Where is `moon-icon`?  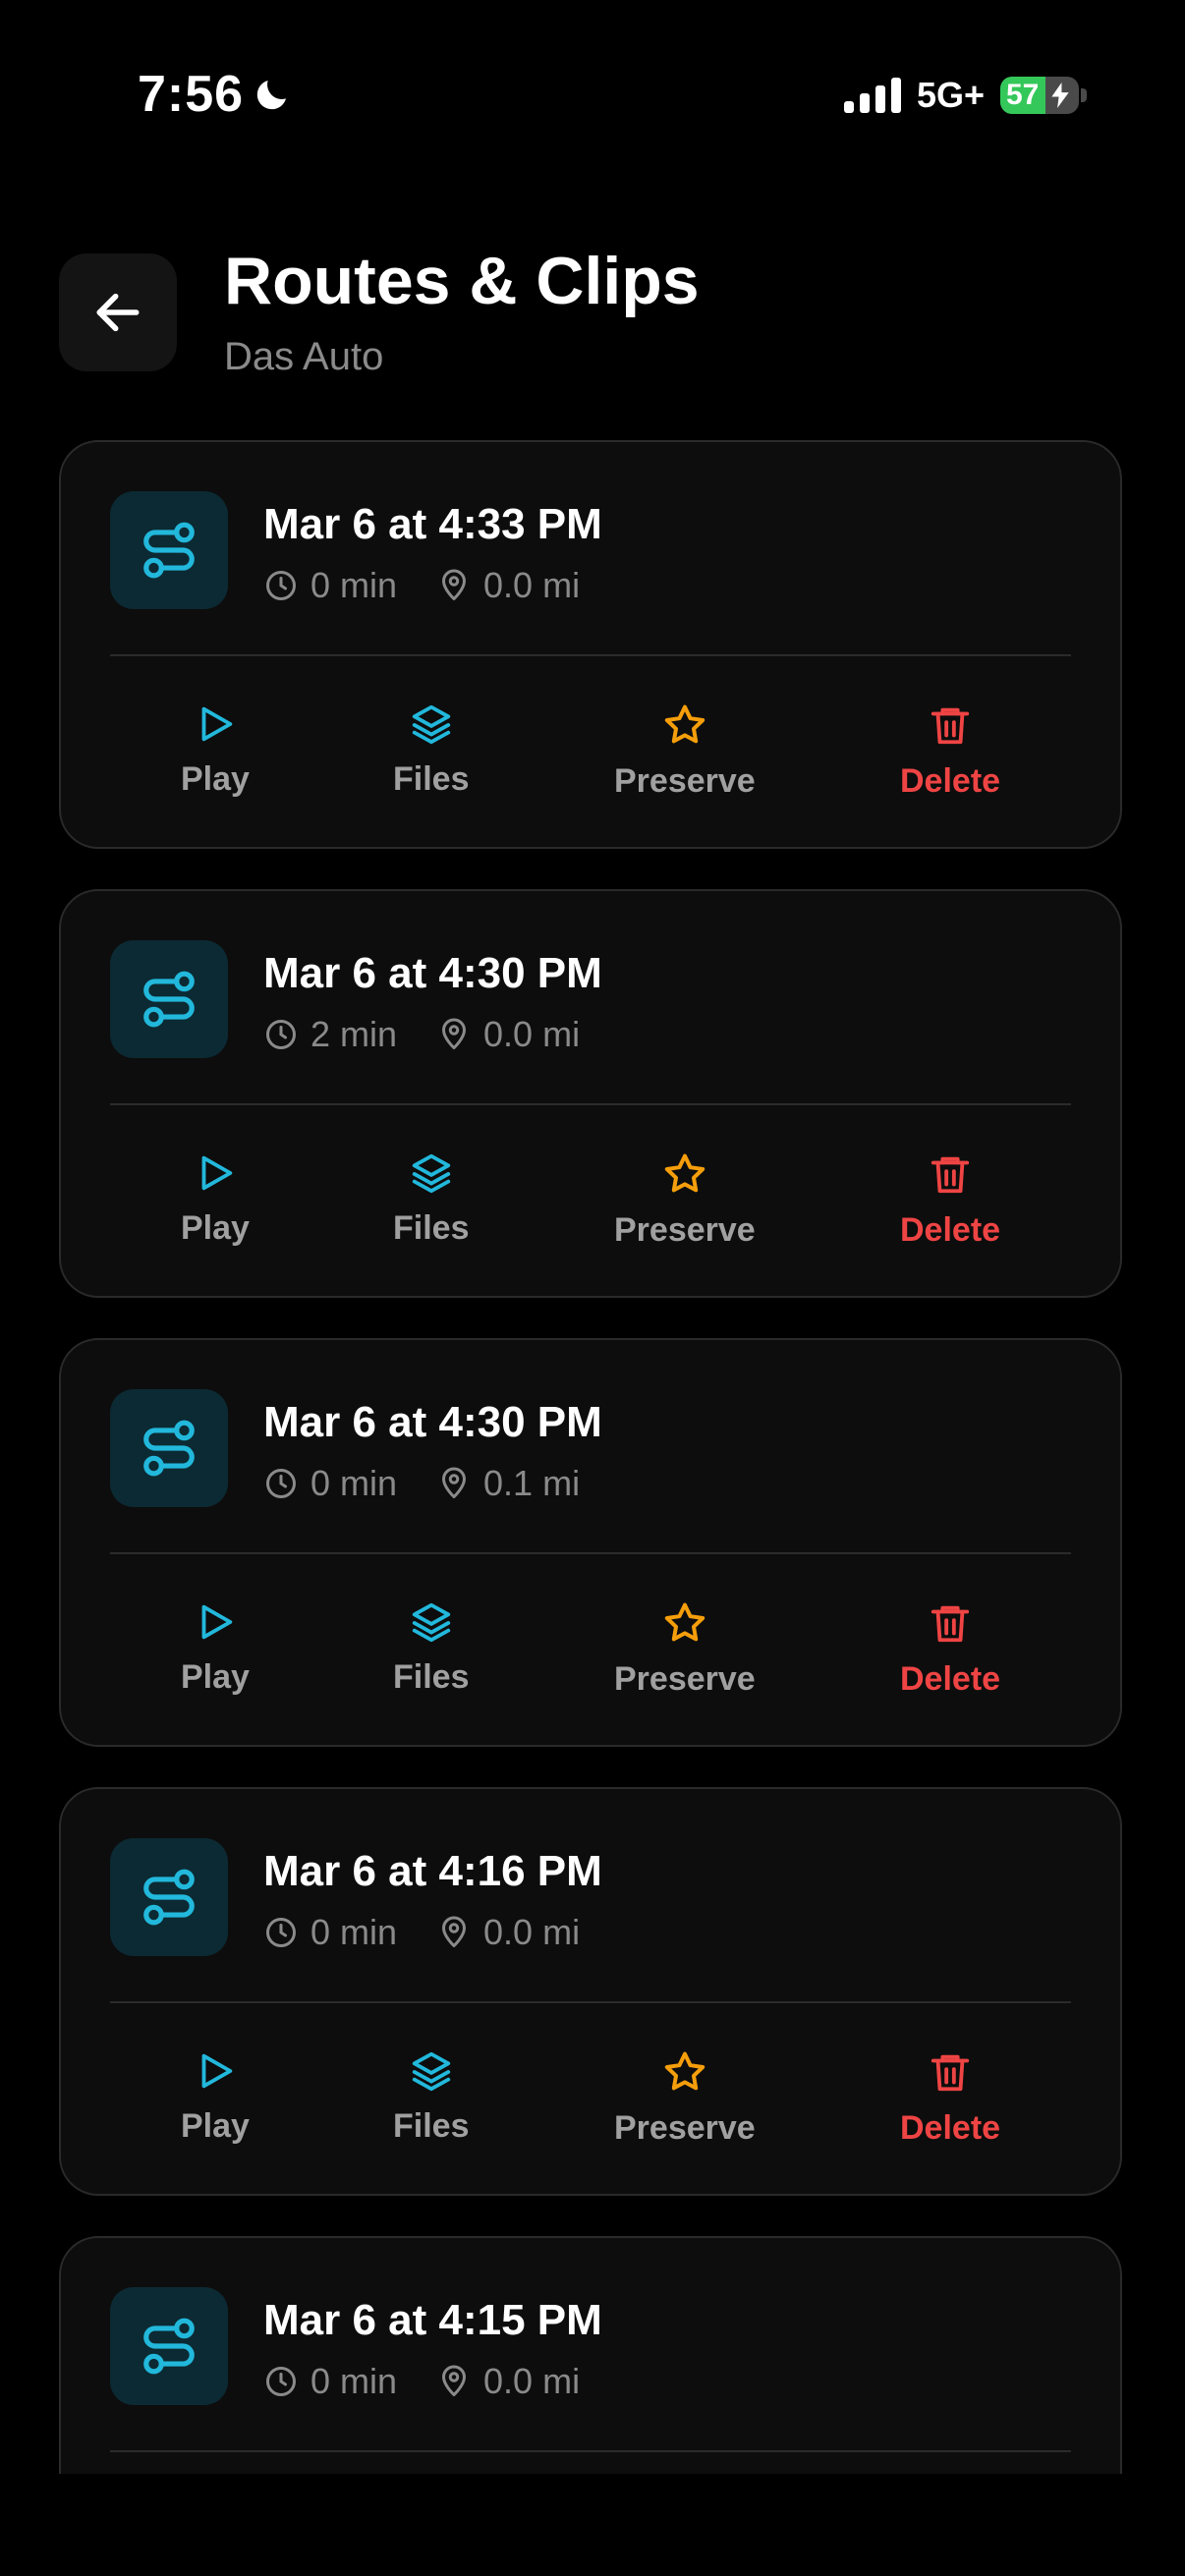
moon-icon is located at coordinates (272, 95).